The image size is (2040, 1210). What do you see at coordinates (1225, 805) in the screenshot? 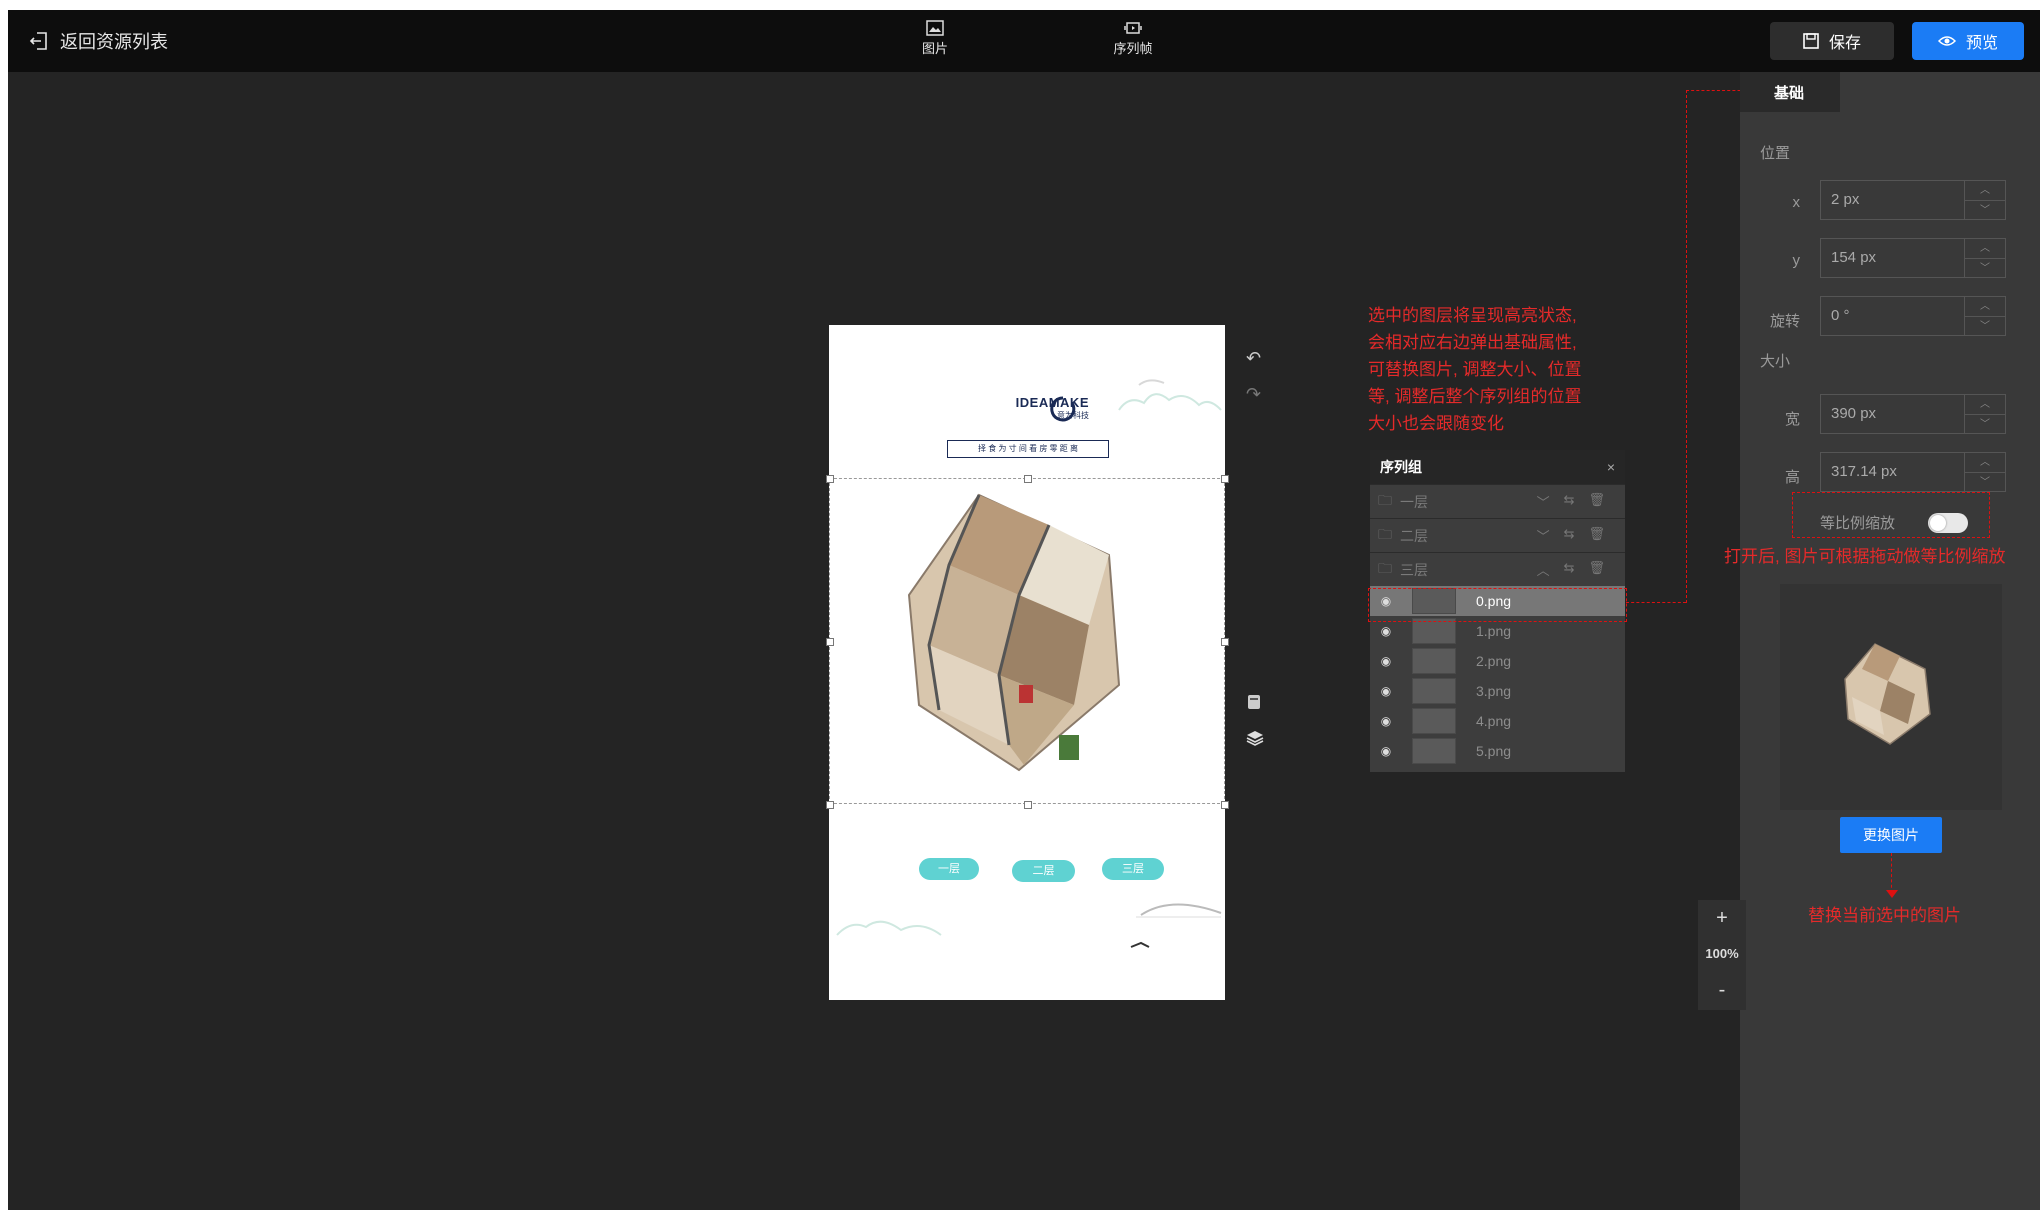
I see `resize-handle-br` at bounding box center [1225, 805].